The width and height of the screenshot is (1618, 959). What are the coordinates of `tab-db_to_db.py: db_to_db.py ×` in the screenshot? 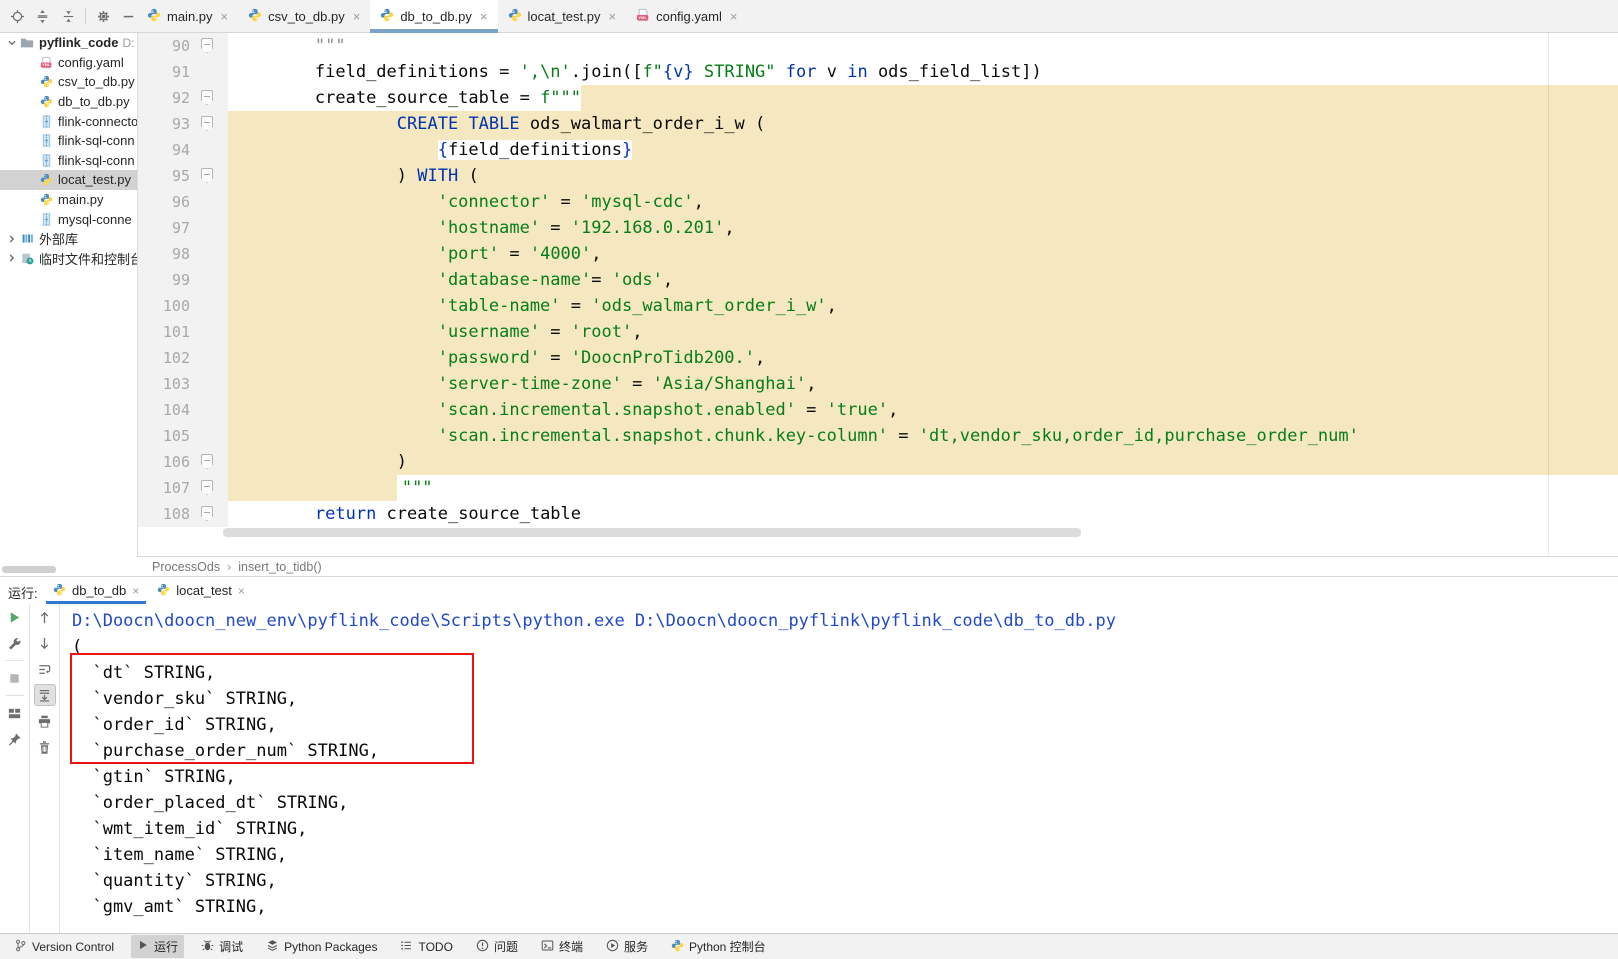 It's located at (434, 16).